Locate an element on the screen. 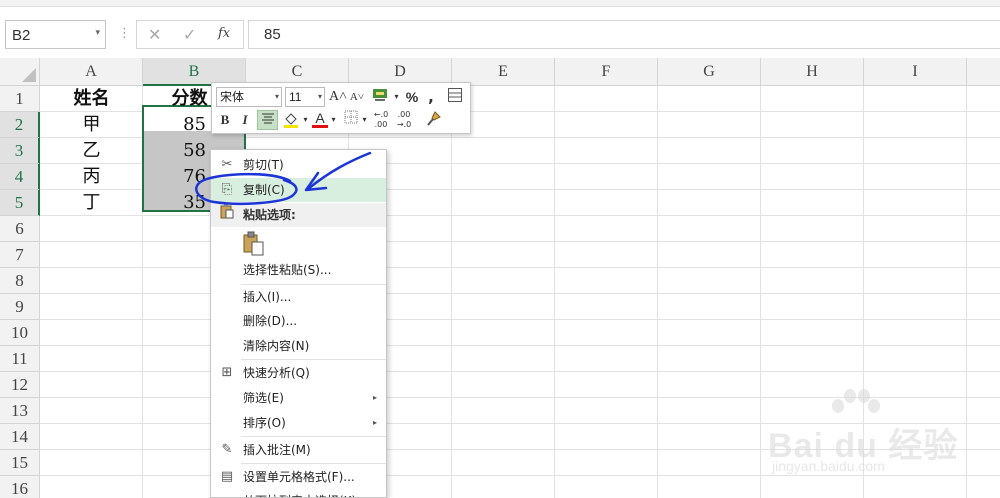 The image size is (1000, 498). row-header-10: 10 is located at coordinates (20, 333).